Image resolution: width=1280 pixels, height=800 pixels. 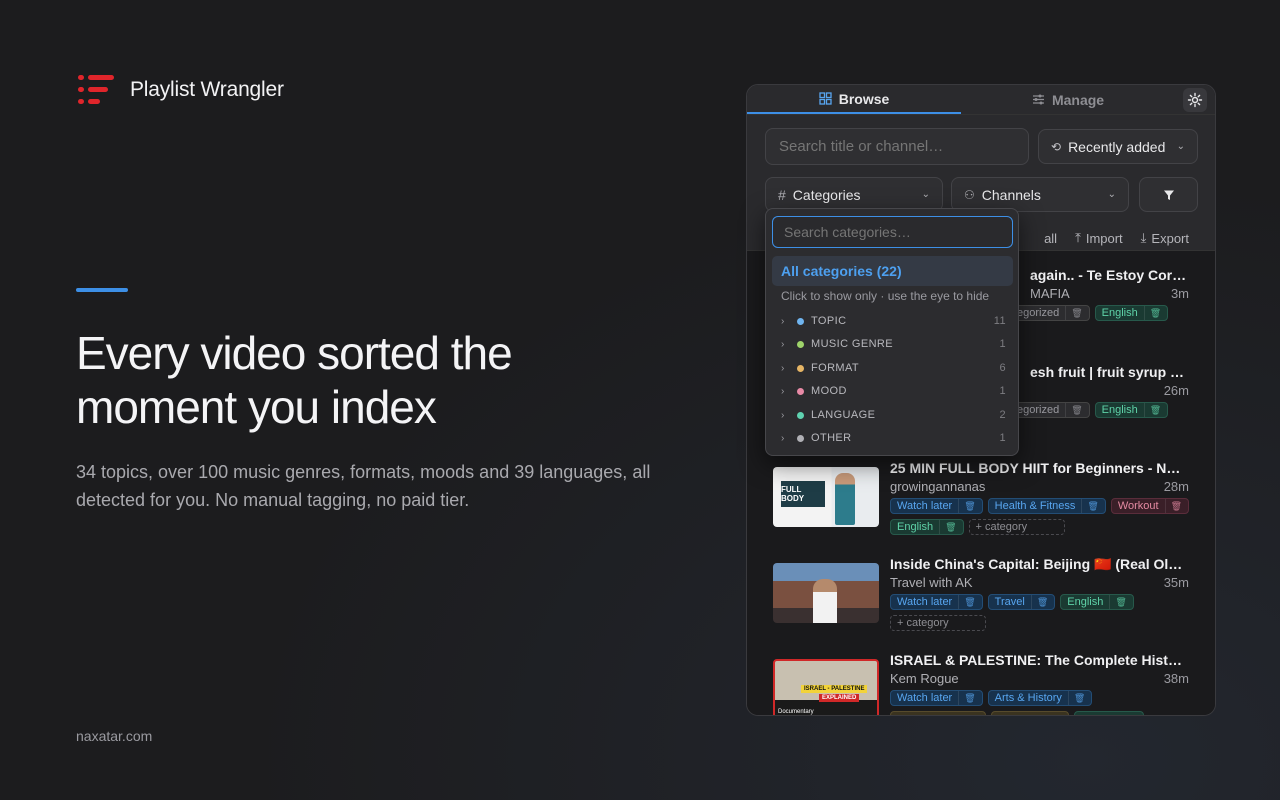 I want to click on user-icon: ⚇, so click(x=969, y=194).